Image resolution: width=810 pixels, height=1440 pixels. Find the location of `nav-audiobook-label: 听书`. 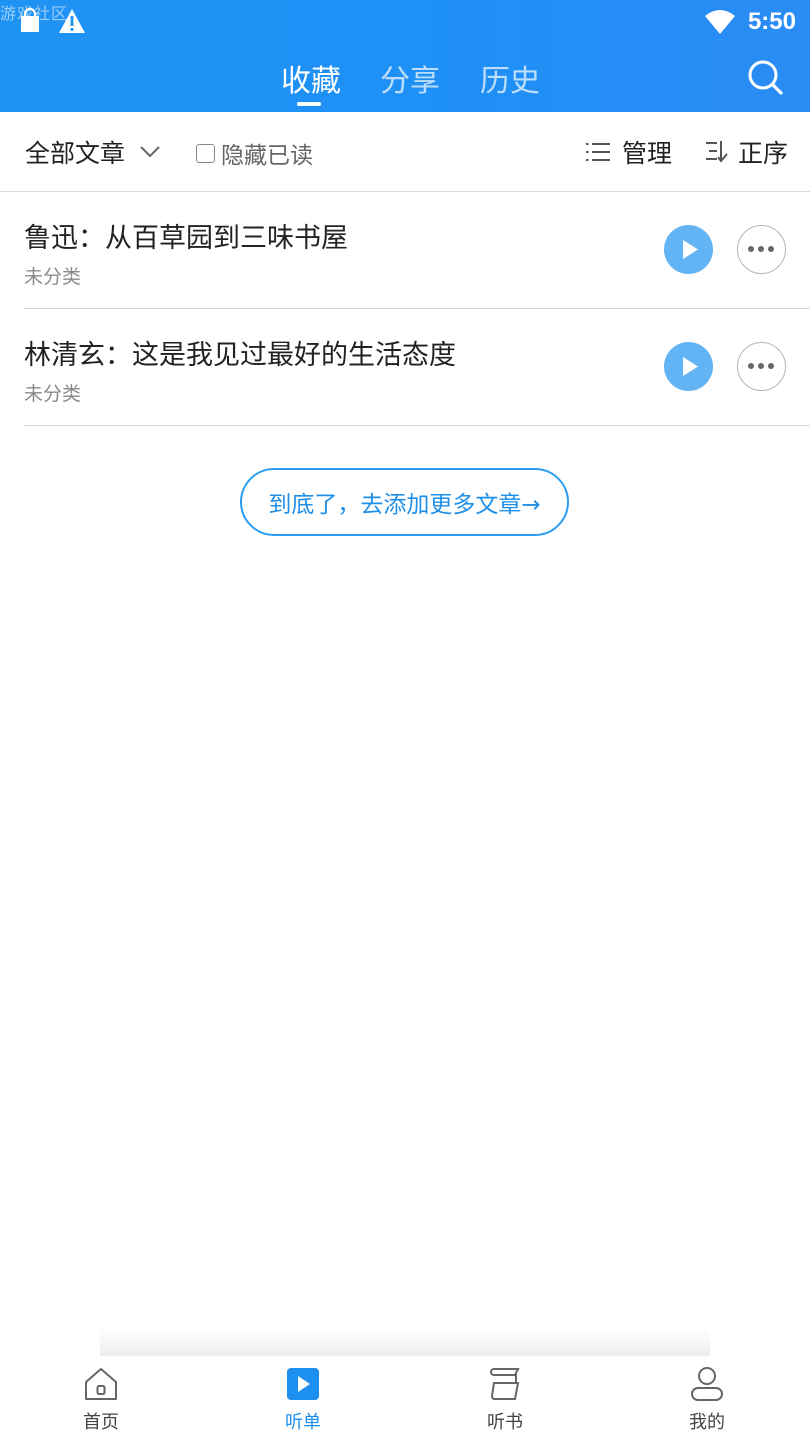

nav-audiobook-label: 听书 is located at coordinates (505, 1422).